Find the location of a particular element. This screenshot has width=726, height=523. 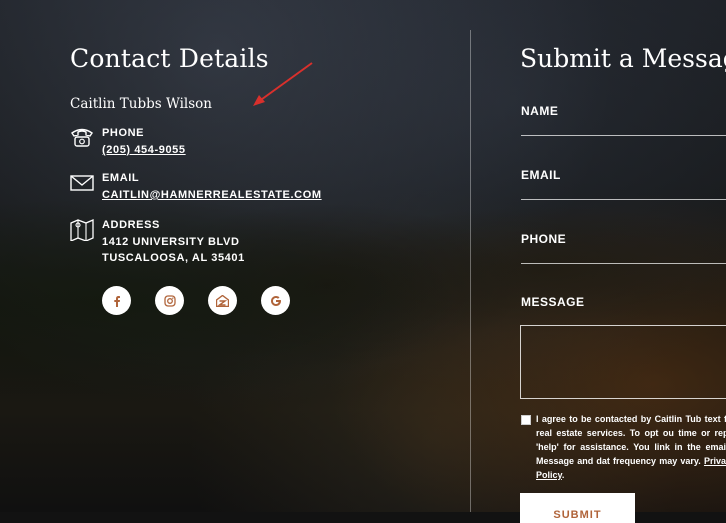

phone-field-label: PHONE is located at coordinates (544, 239).